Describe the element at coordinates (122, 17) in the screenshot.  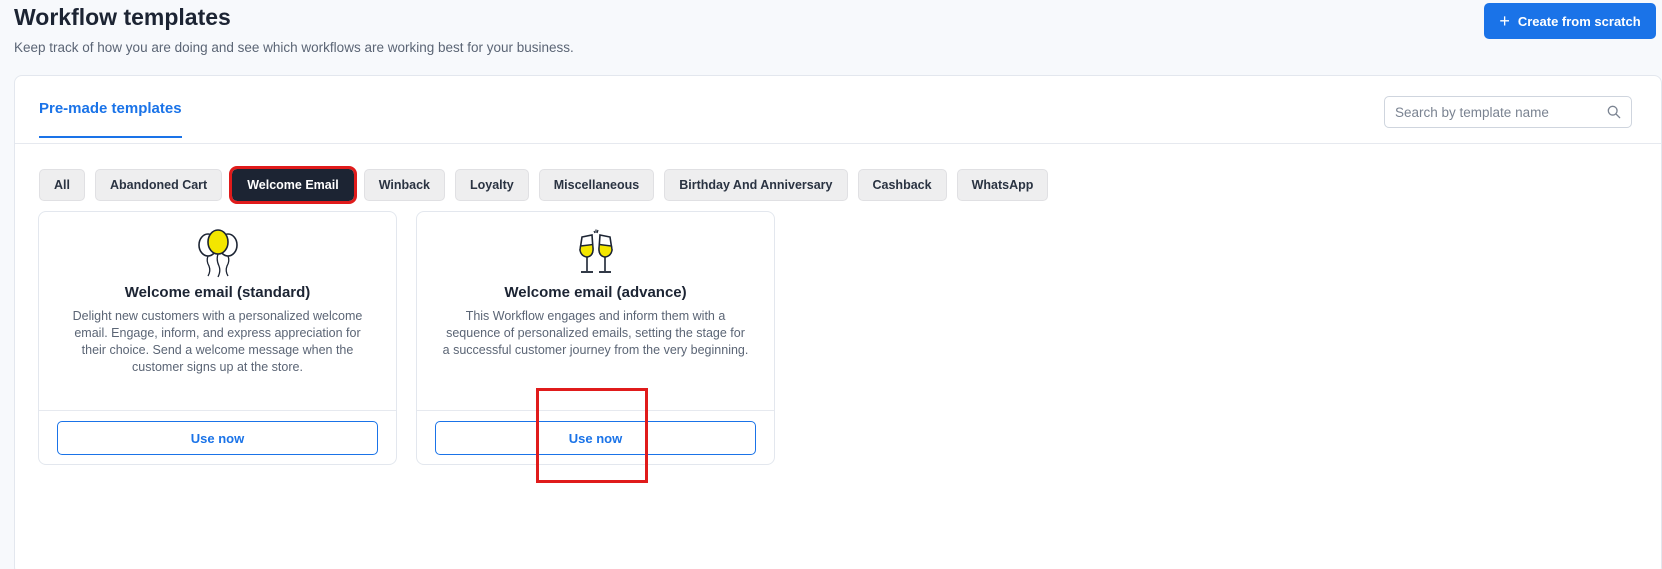
I see `page-title: Workflow templates` at that location.